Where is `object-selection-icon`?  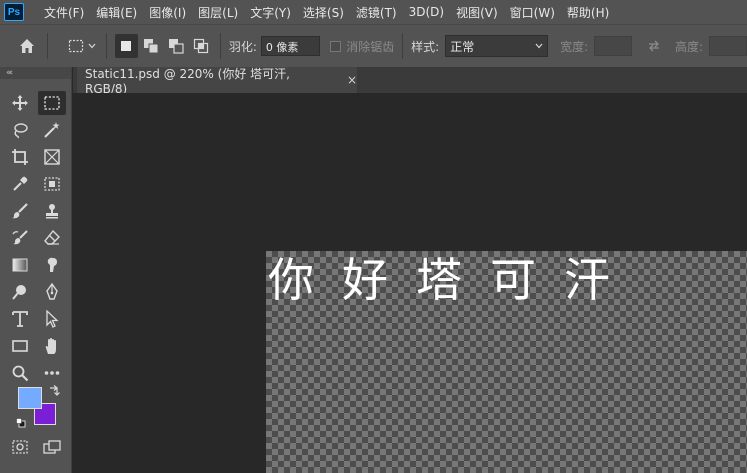
object-selection-icon is located at coordinates (52, 184).